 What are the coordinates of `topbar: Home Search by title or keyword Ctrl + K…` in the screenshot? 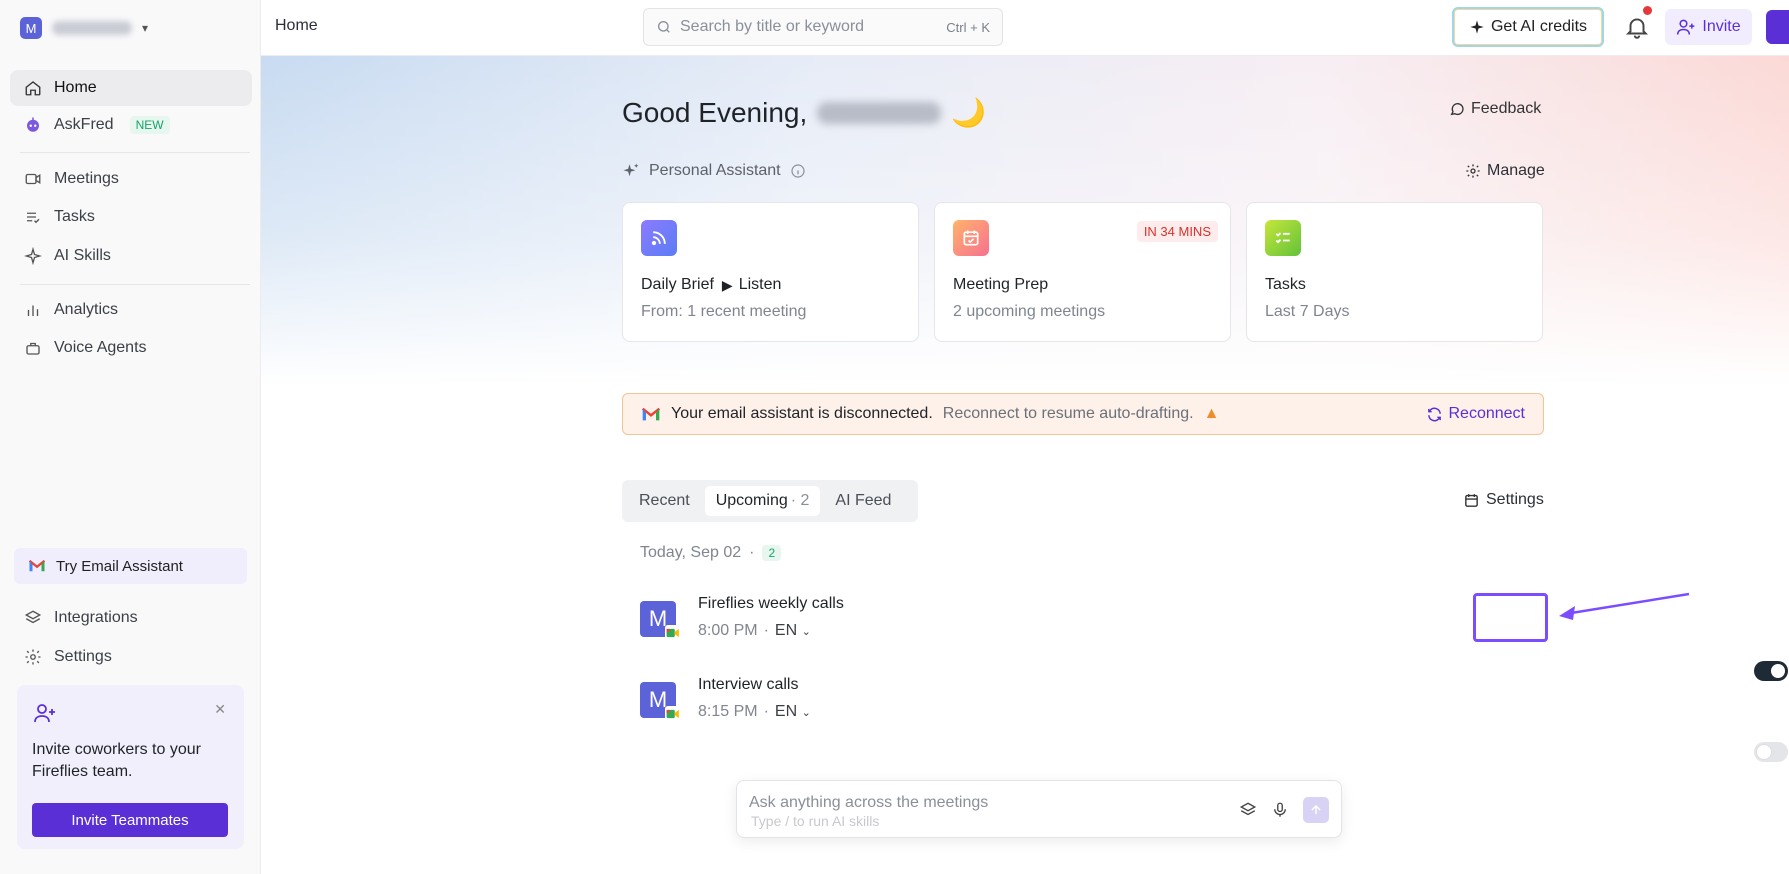 It's located at (1025, 28).